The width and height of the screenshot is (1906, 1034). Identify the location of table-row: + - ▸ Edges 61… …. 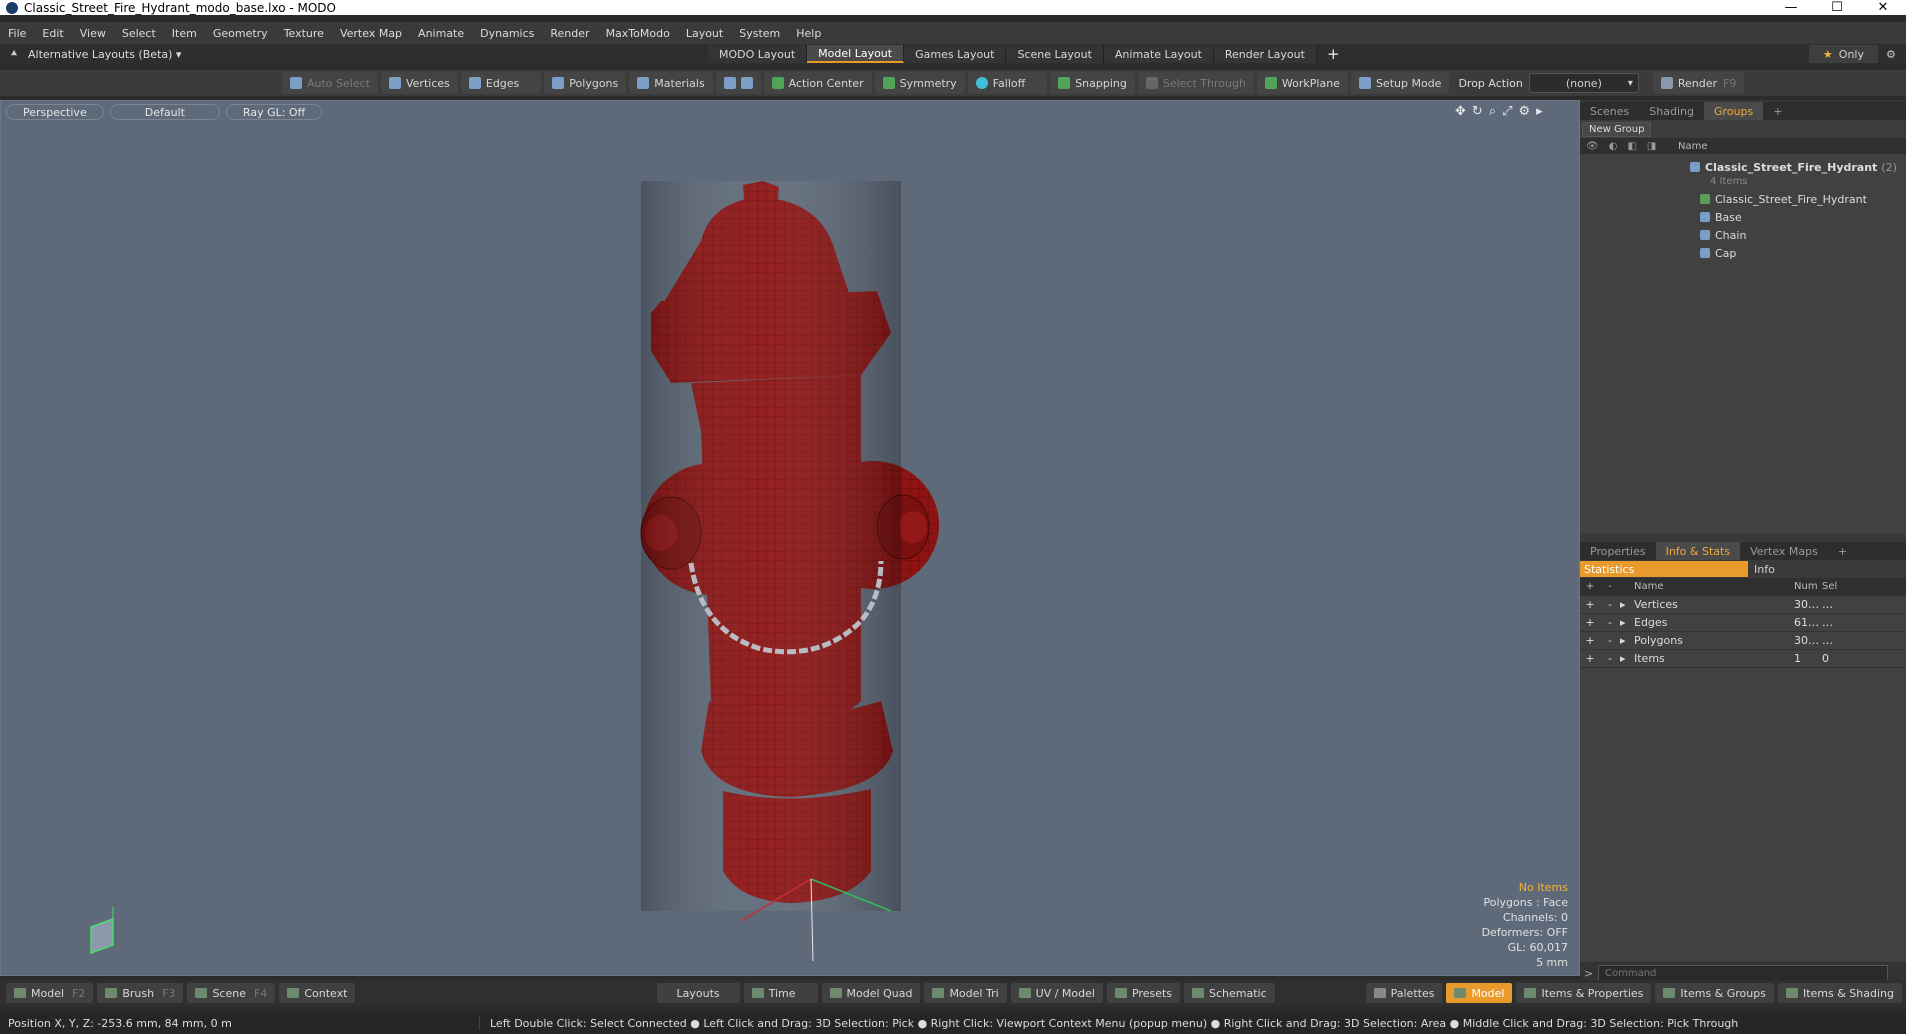
(1743, 623).